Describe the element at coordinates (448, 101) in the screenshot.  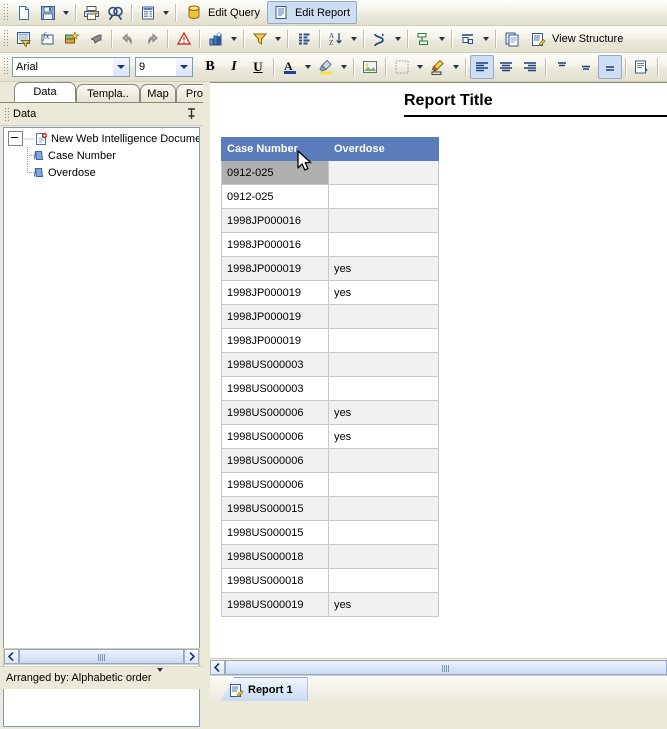
I see `report-title: Report Title` at that location.